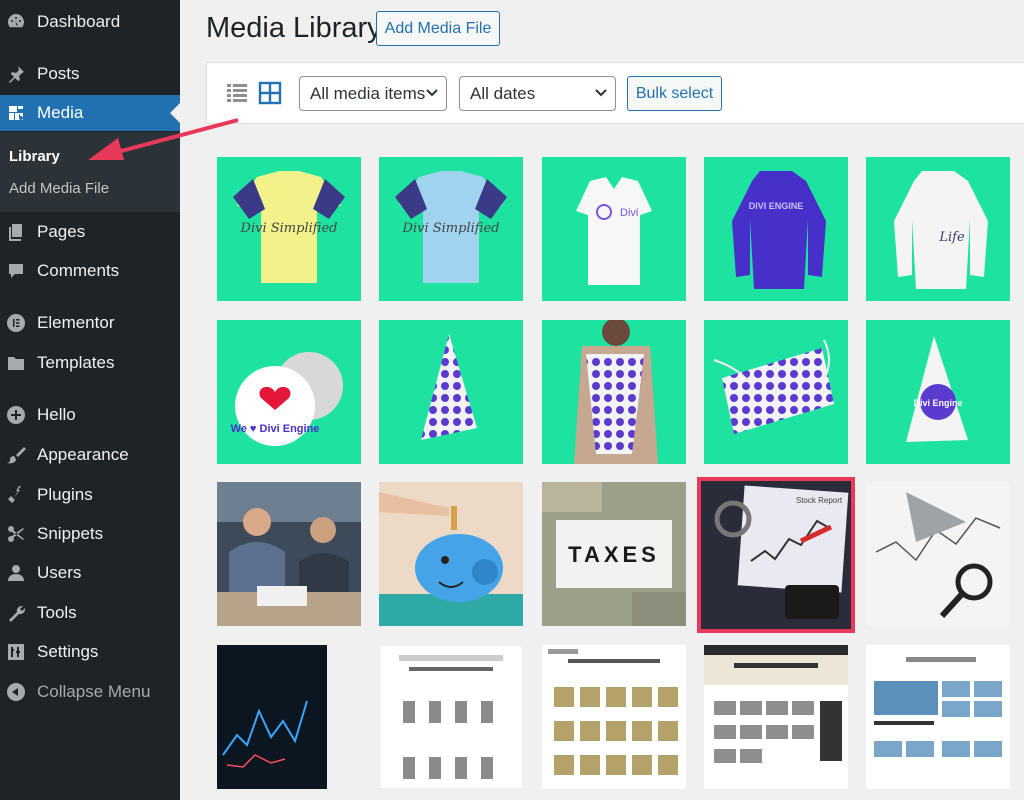 The height and width of the screenshot is (800, 1024). I want to click on media-item-site-carry, so click(776, 717).